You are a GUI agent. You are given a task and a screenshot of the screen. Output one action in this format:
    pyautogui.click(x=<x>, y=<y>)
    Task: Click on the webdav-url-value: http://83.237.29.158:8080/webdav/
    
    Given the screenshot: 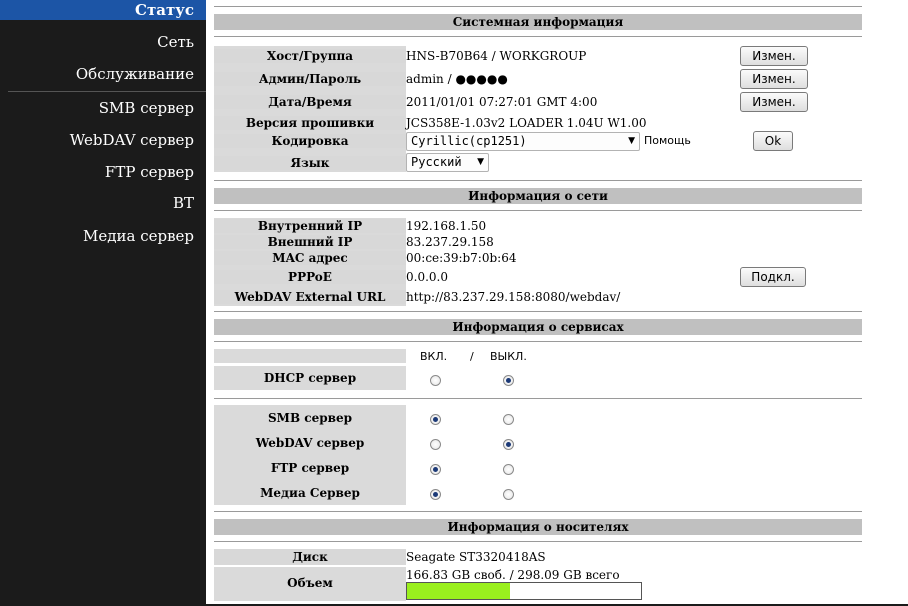 What is the action you would take?
    pyautogui.click(x=513, y=297)
    